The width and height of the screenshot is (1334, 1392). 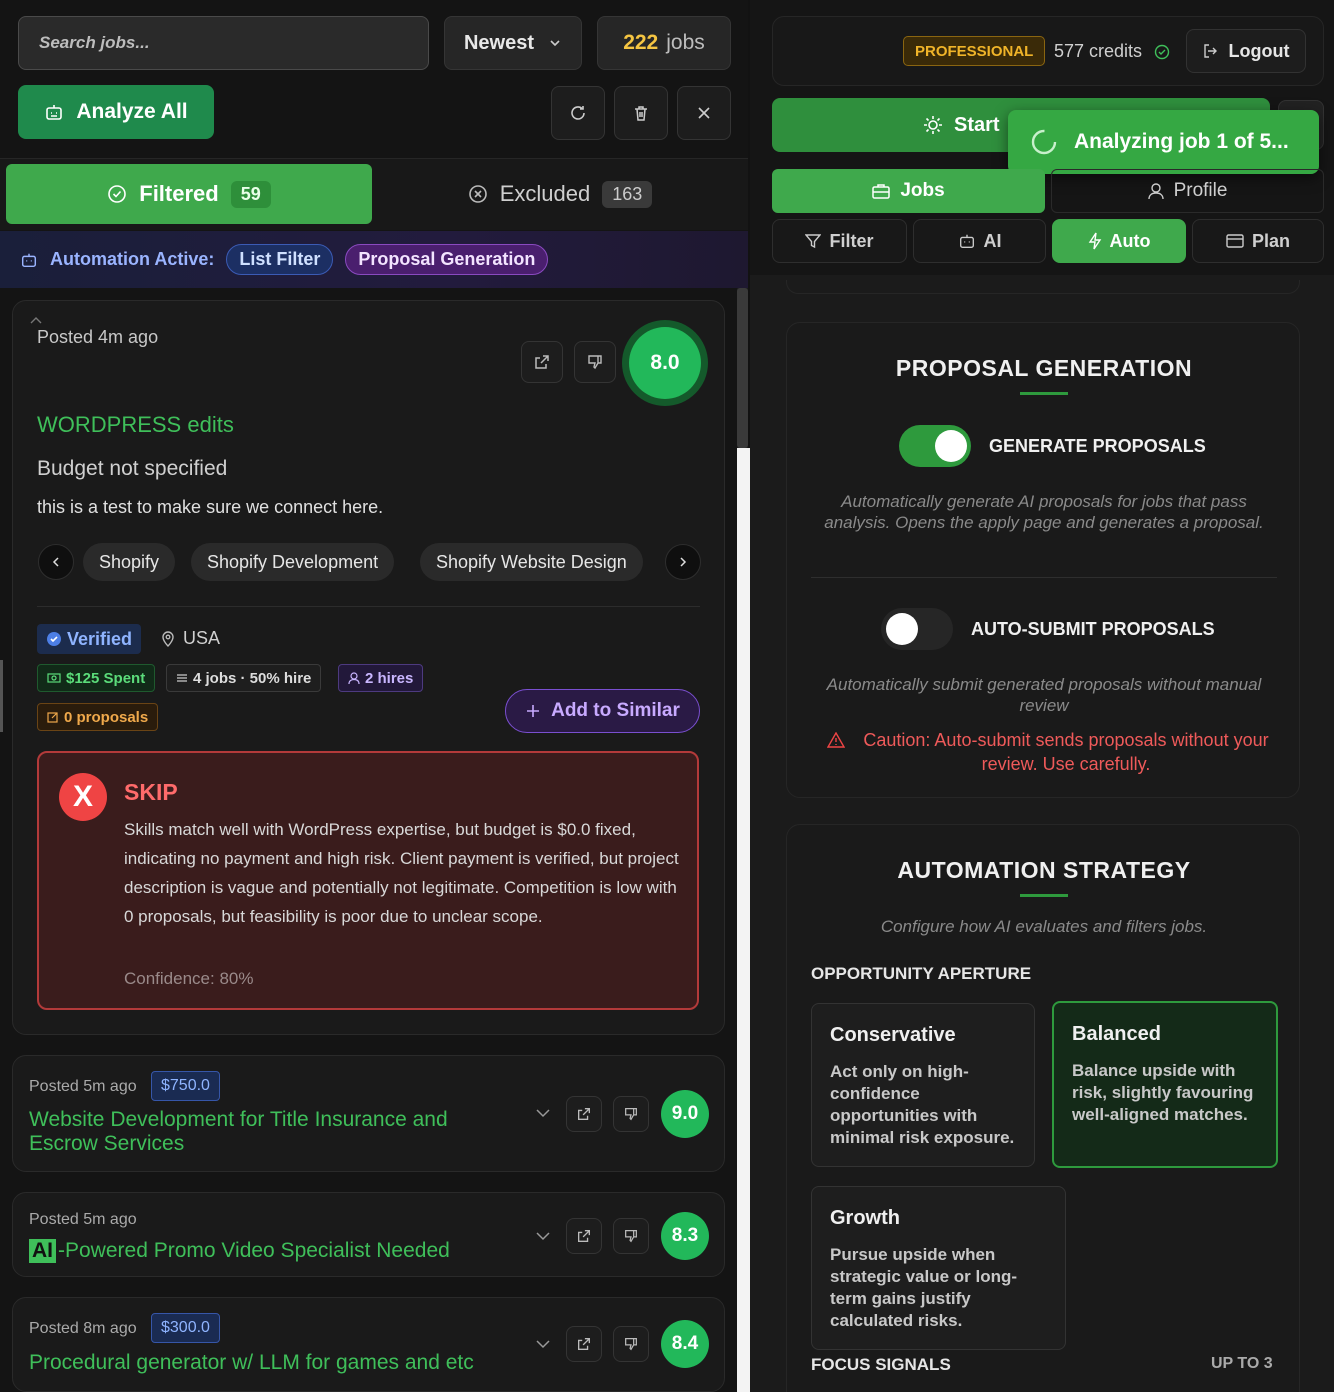 I want to click on thumbs-down-icon, so click(x=631, y=1236).